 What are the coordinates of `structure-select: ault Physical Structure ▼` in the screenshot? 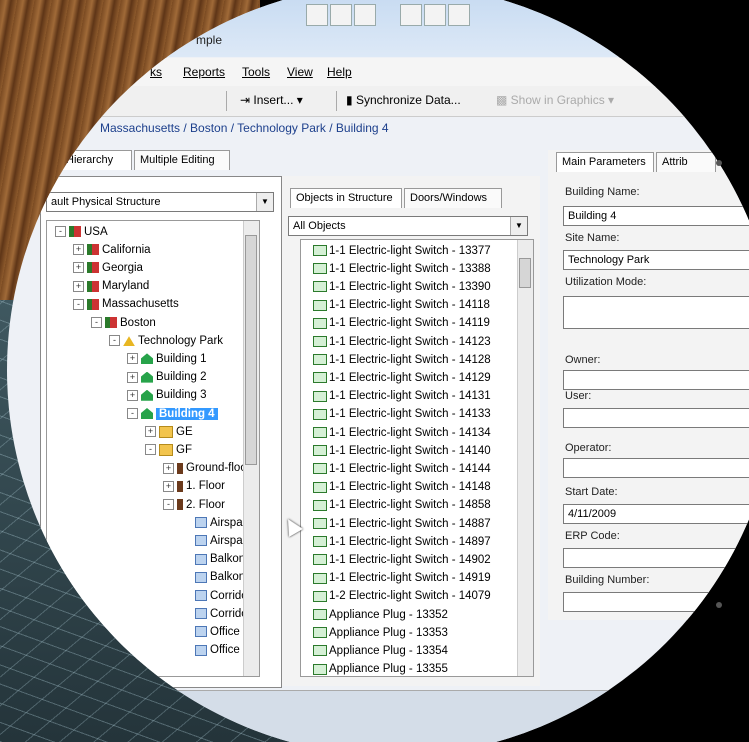 It's located at (160, 202).